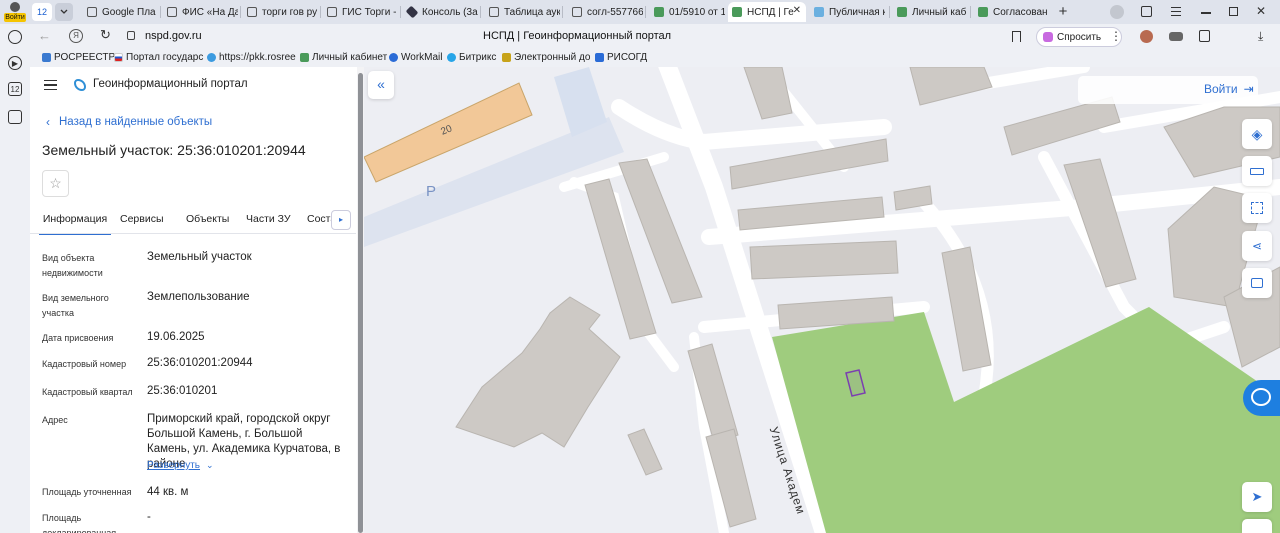 Image resolution: width=1280 pixels, height=533 pixels. What do you see at coordinates (84, 364) in the screenshot?
I see `property-label: Кадастровый номер` at bounding box center [84, 364].